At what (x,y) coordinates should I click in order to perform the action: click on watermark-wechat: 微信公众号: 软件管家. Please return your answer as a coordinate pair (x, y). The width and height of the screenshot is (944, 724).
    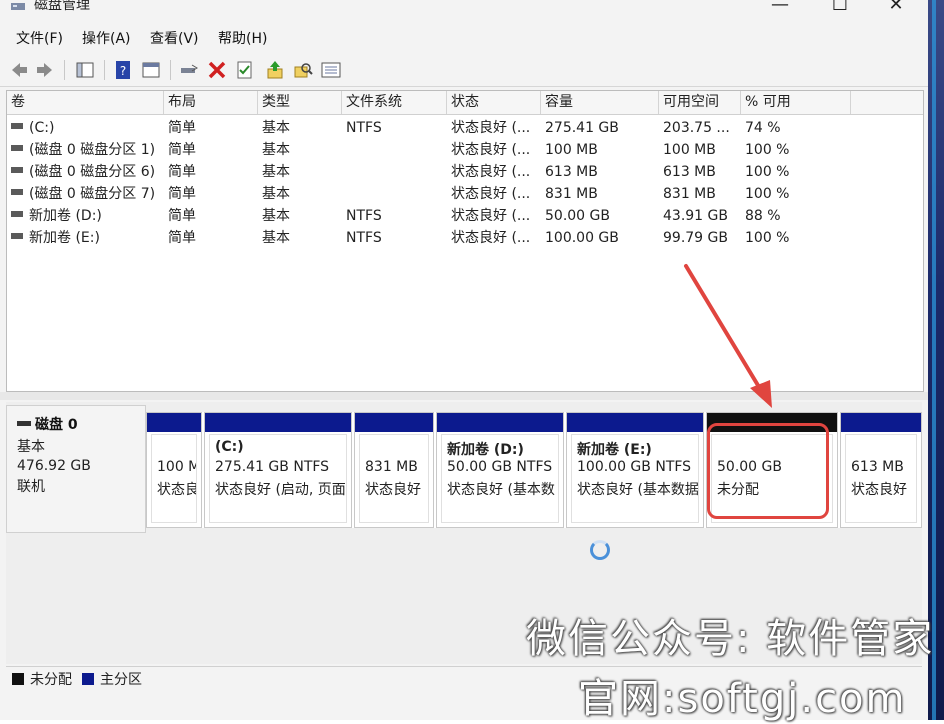
    Looking at the image, I should click on (730, 639).